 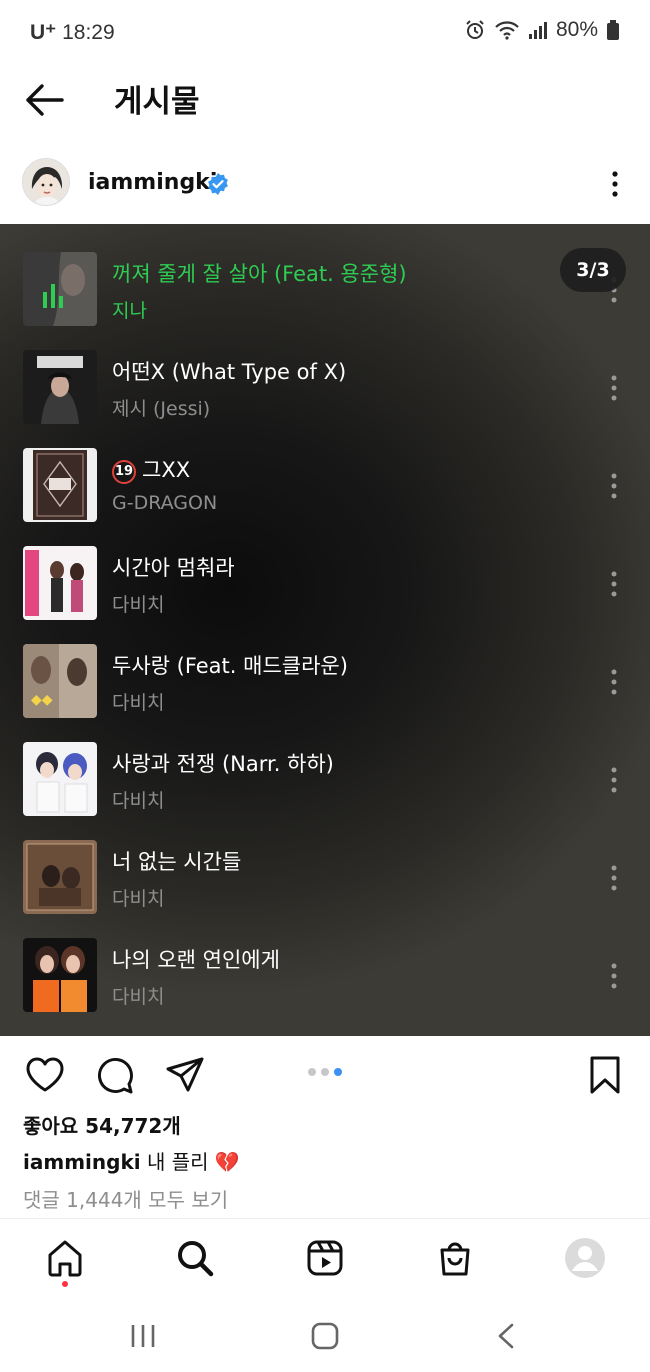 I want to click on track-title: 꺼져 줄게 잘 살아 (Feat. 용준형), so click(x=259, y=274).